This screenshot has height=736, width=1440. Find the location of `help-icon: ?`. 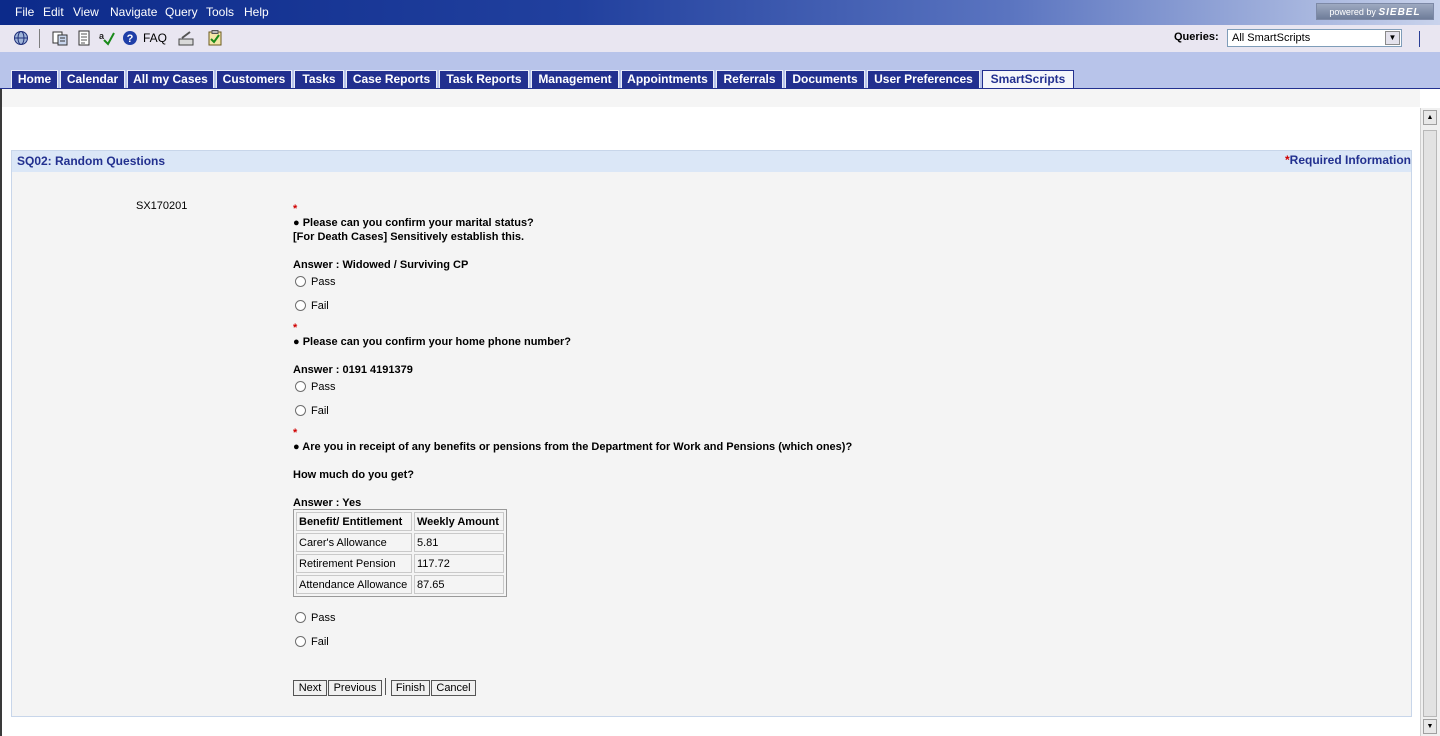

help-icon: ? is located at coordinates (130, 38).